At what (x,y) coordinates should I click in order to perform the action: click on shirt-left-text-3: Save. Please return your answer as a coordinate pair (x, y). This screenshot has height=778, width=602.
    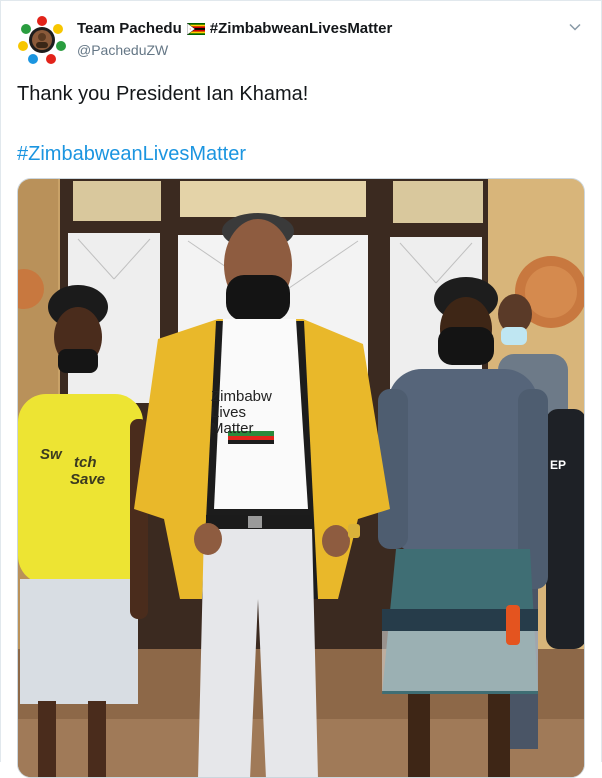
    Looking at the image, I should click on (87, 479).